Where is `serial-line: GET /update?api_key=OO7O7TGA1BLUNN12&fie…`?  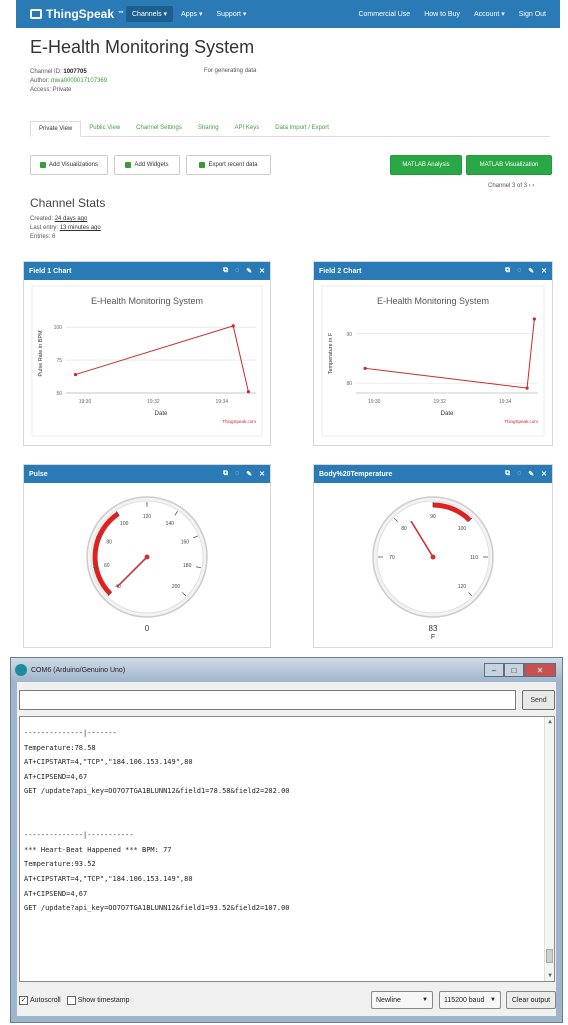
serial-line: GET /update?api_key=OO7O7TGA1BLUNN12&fie… is located at coordinates (157, 791).